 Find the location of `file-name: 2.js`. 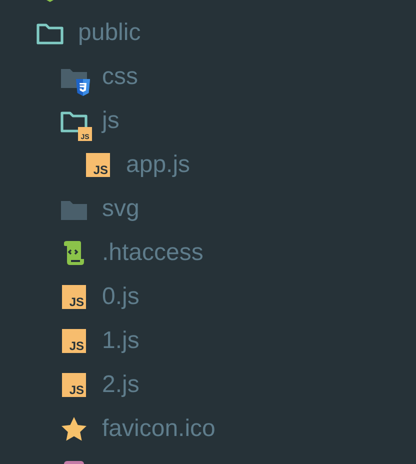

file-name: 2.js is located at coordinates (121, 385).